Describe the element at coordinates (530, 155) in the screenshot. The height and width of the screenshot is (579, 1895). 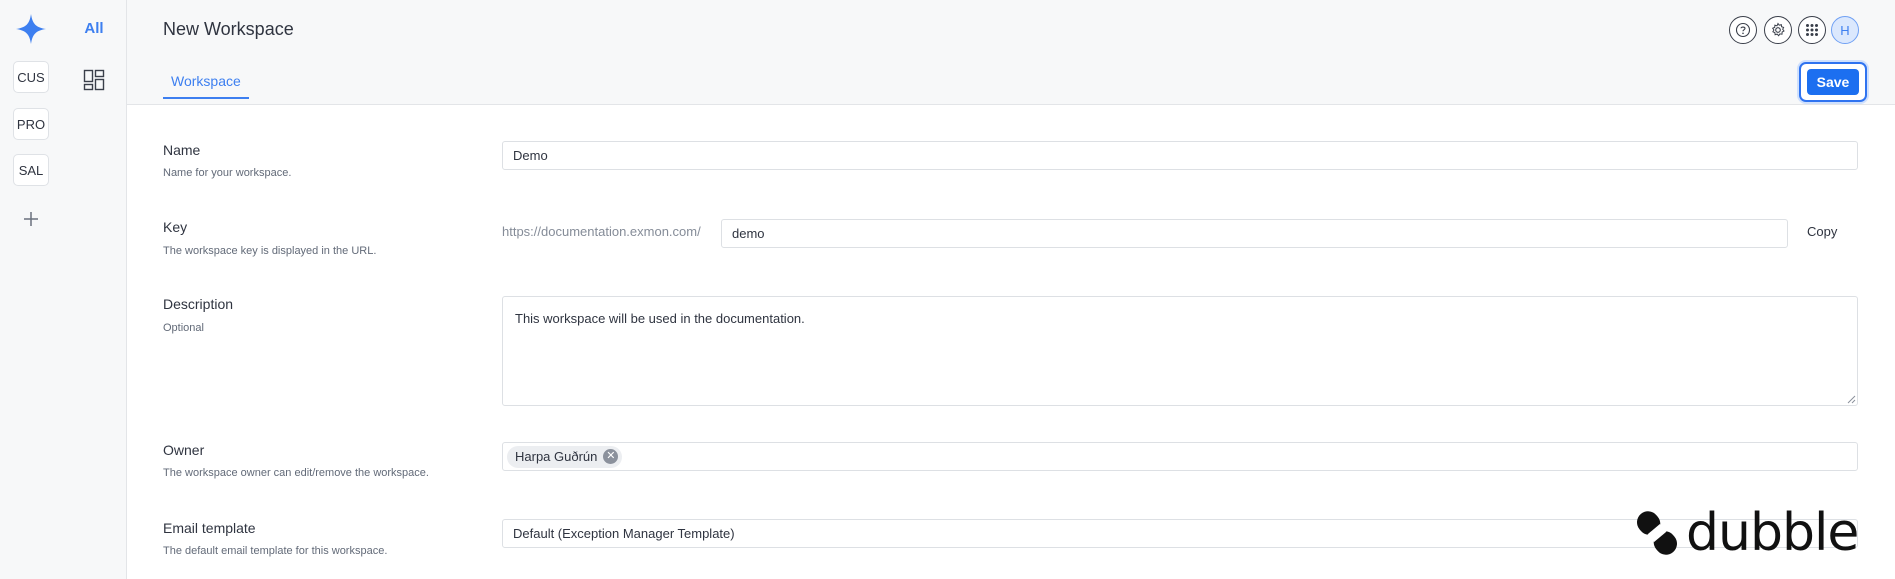
I see `name-input-value: Demo` at that location.